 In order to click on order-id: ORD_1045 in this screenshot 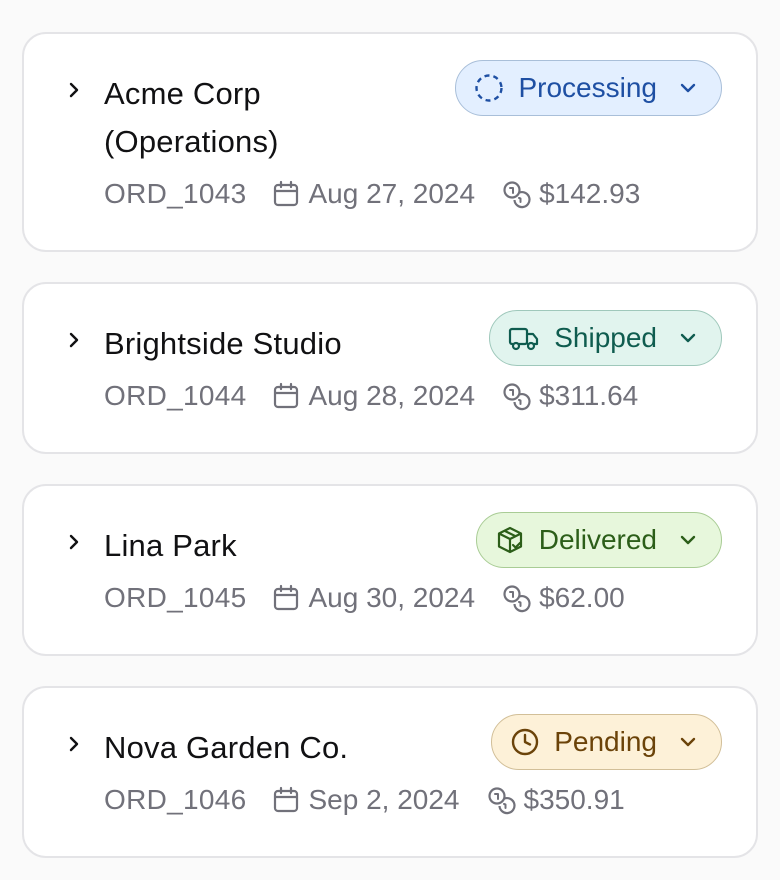, I will do `click(175, 597)`.